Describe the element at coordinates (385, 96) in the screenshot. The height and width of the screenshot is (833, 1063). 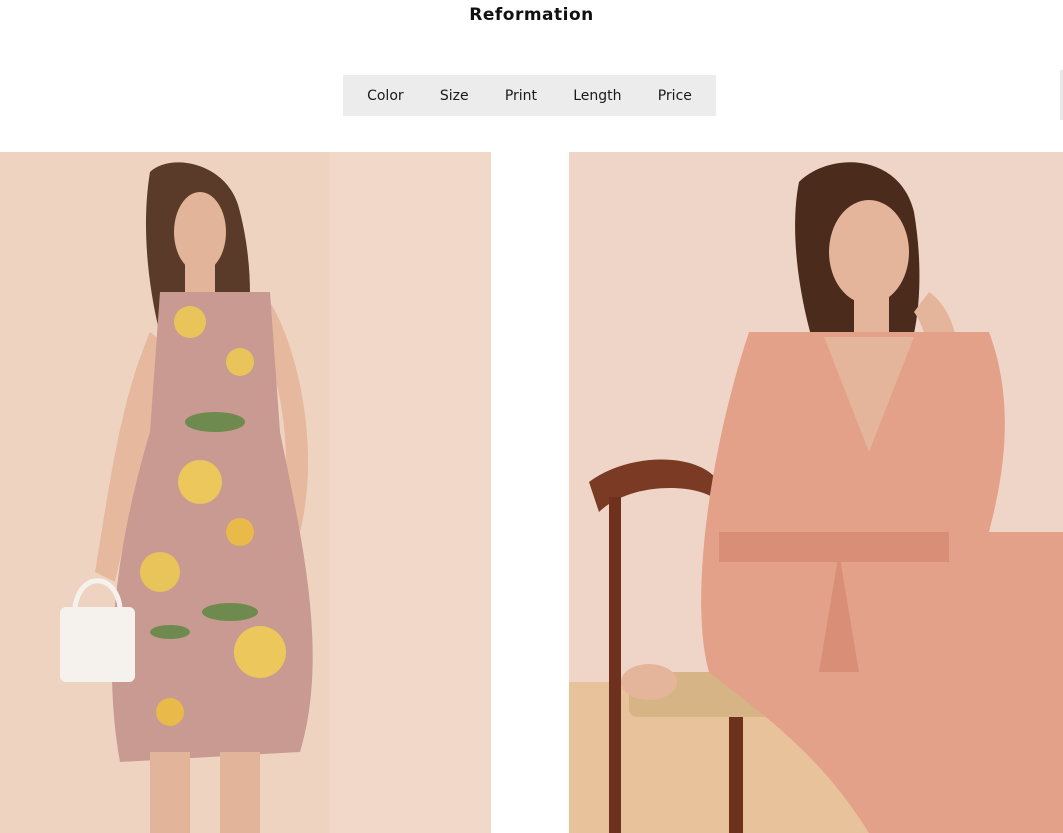
I see `filter-color: Color` at that location.